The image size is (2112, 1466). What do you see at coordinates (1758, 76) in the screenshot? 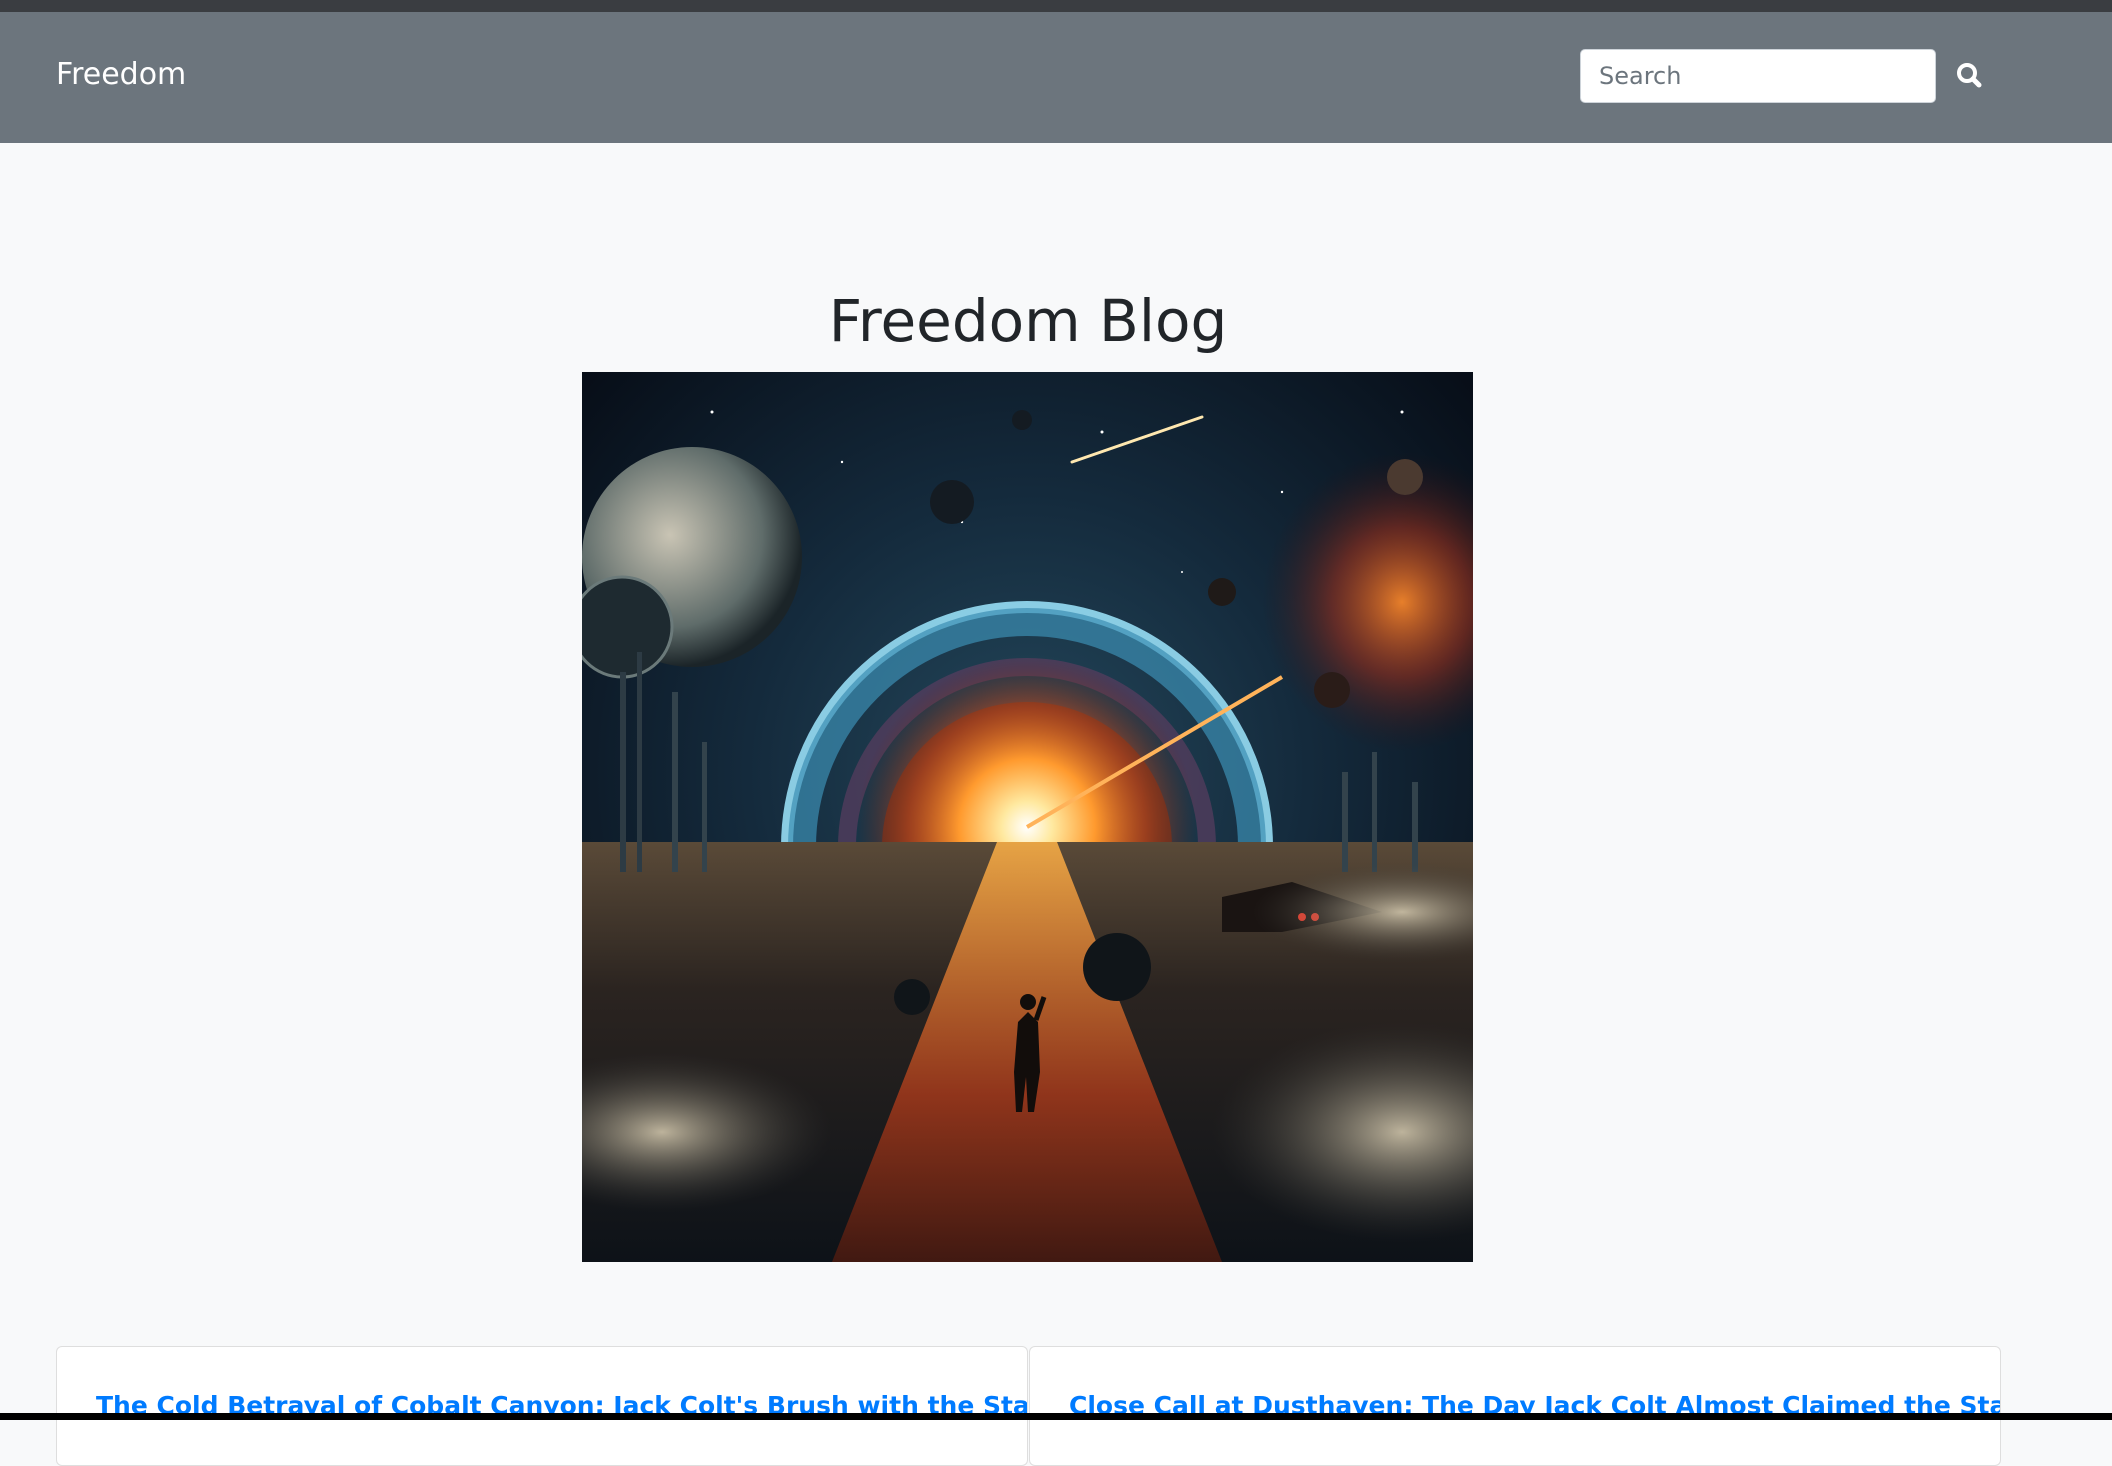
I see `search-input` at bounding box center [1758, 76].